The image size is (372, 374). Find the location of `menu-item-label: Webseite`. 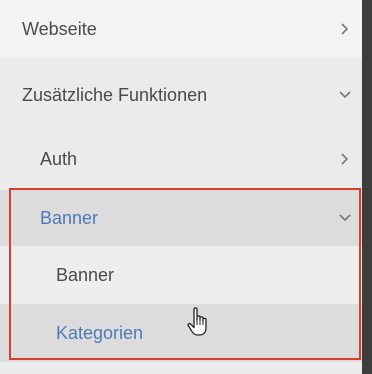

menu-item-label: Webseite is located at coordinates (59, 28).